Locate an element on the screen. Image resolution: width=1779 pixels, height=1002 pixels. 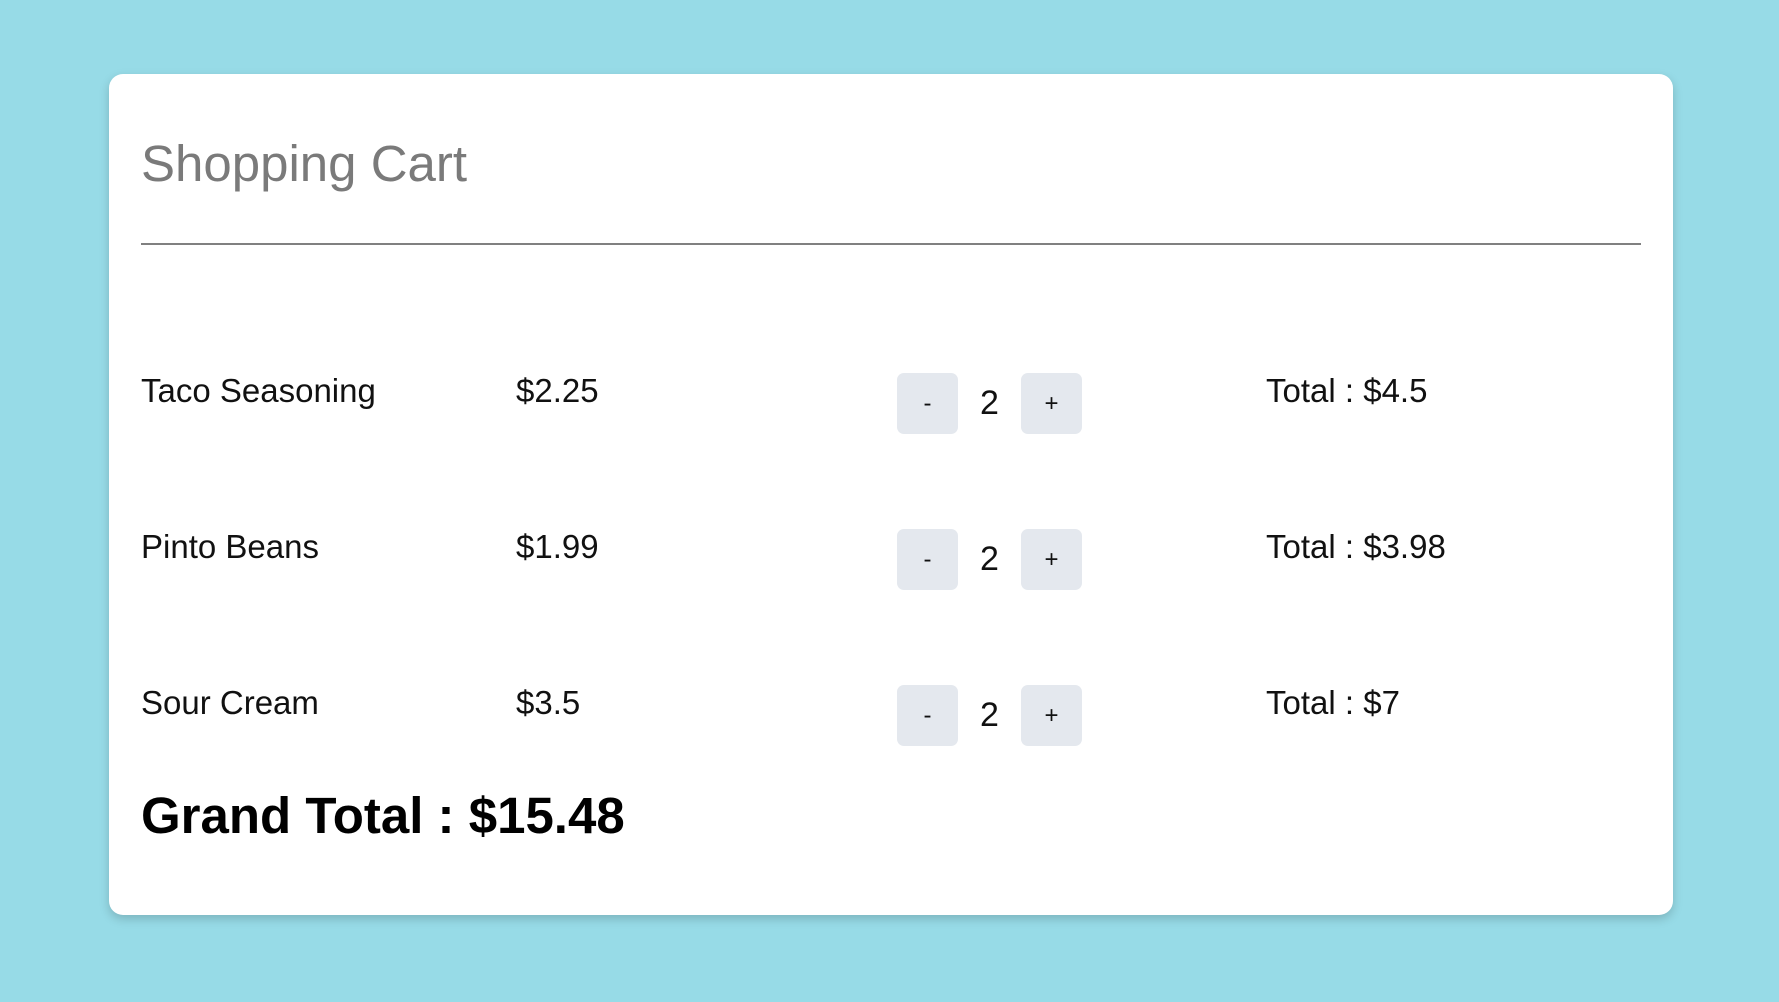
item-total: Total : $3.98 is located at coordinates (1356, 546).